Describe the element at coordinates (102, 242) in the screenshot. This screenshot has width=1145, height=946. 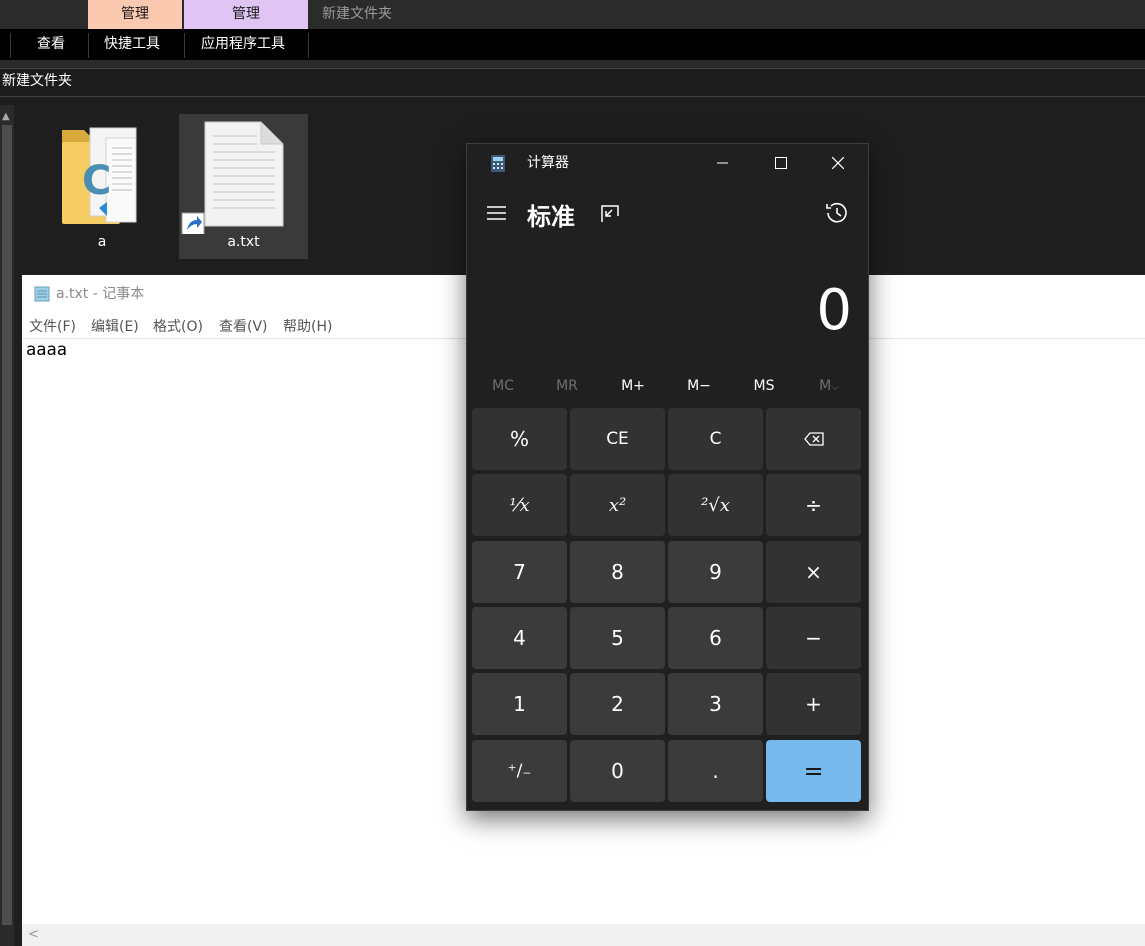
I see `file-name: a` at that location.